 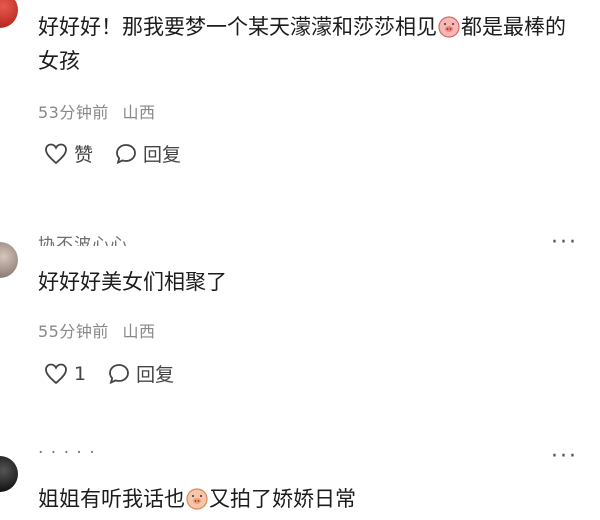 What do you see at coordinates (73, 331) in the screenshot?
I see `comment-time: 55分钟前` at bounding box center [73, 331].